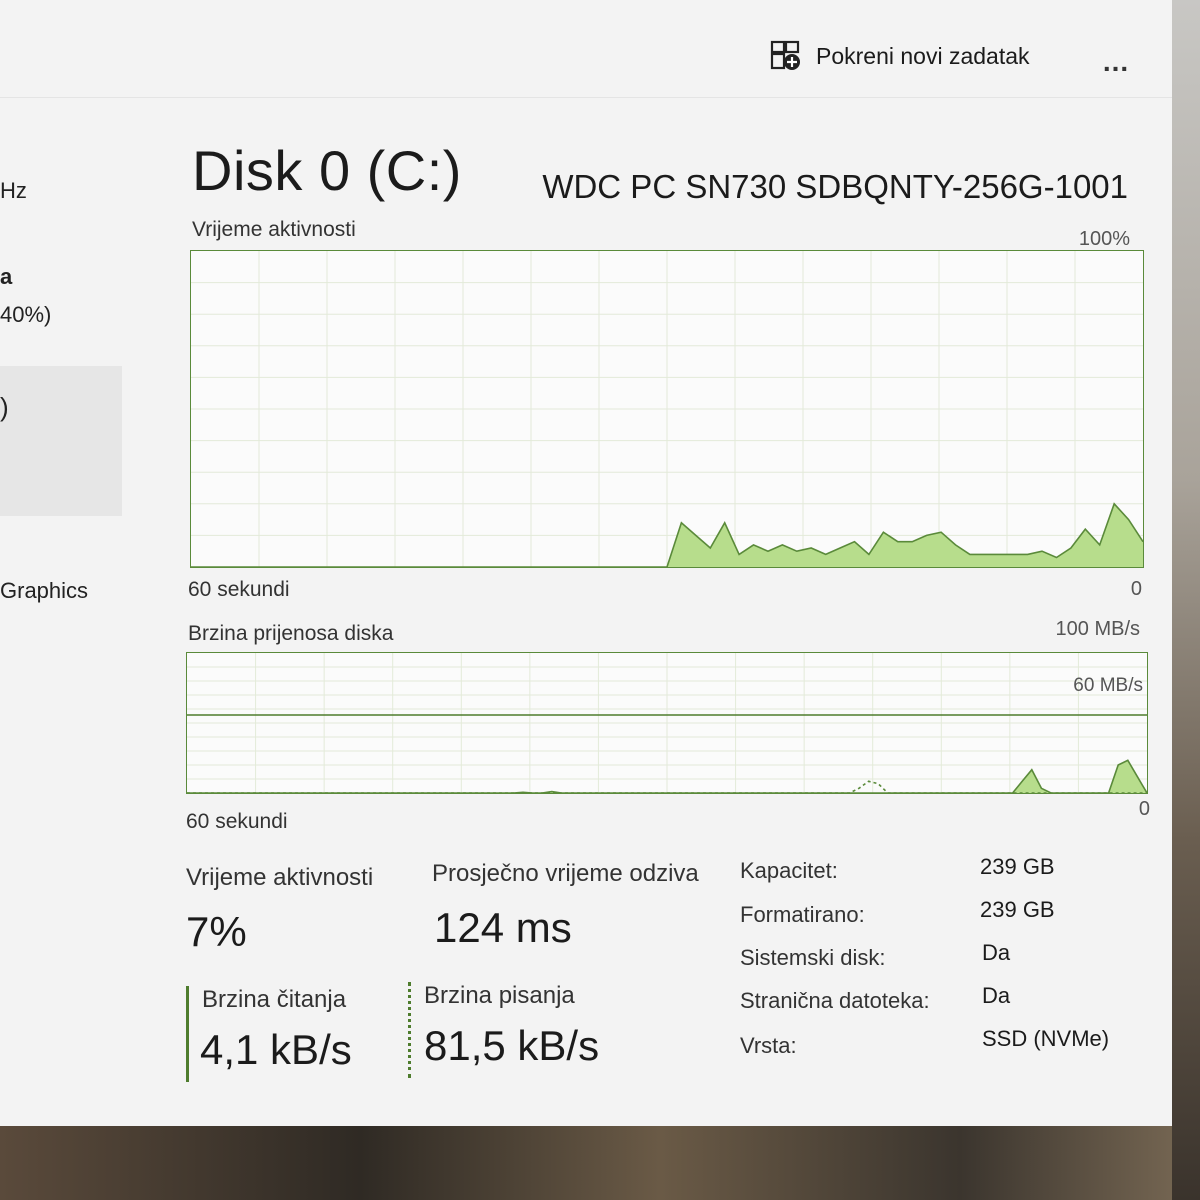  I want to click on write-speed-value: 81,5 kB/s, so click(512, 1045).